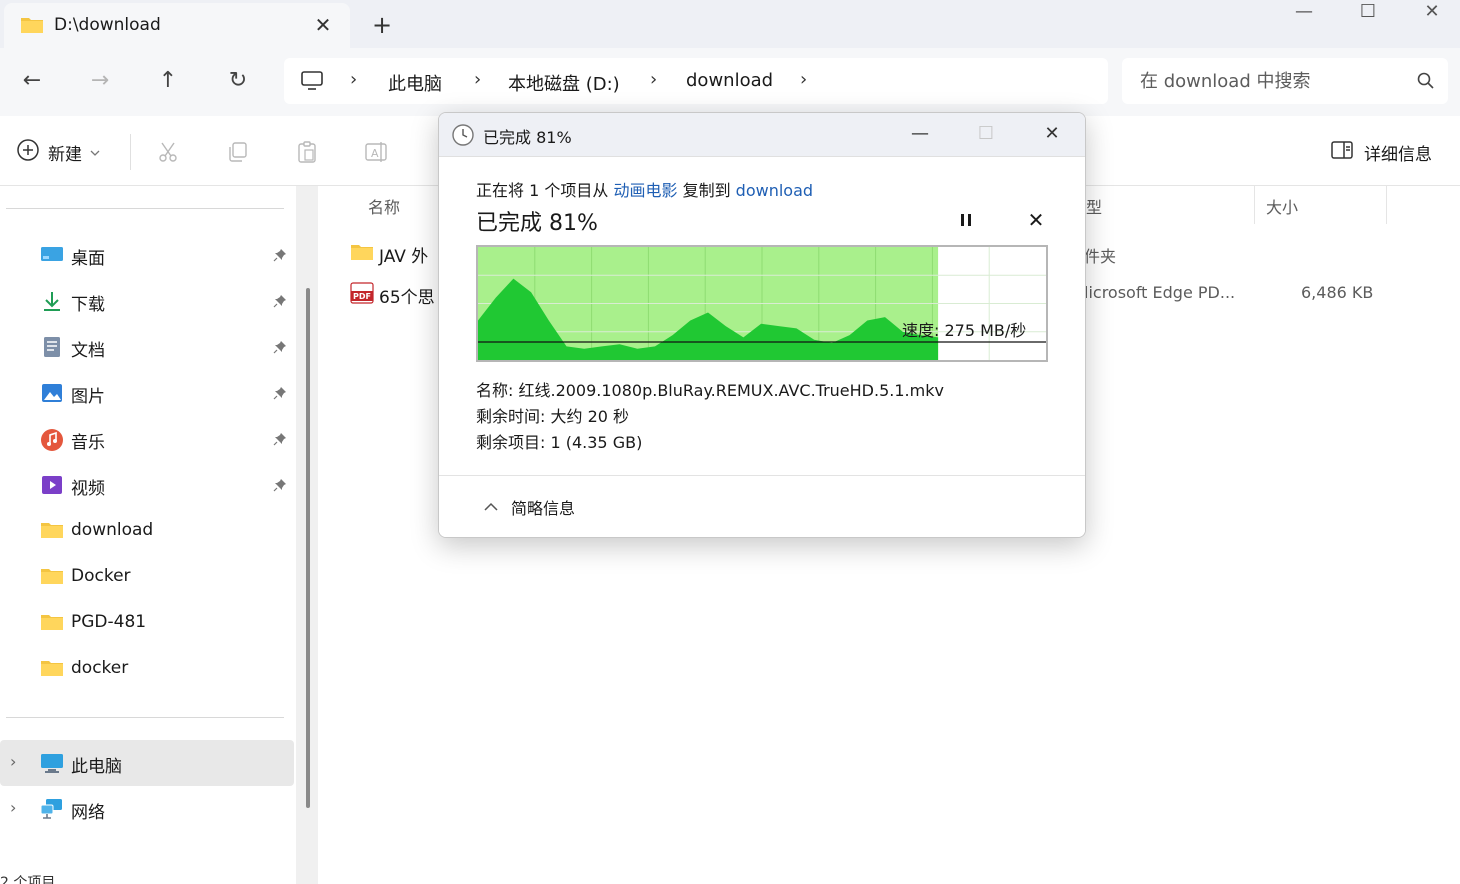 The height and width of the screenshot is (884, 1460). I want to click on tab-bar: D:\download ✕ + — ☐ ✕, so click(730, 24).